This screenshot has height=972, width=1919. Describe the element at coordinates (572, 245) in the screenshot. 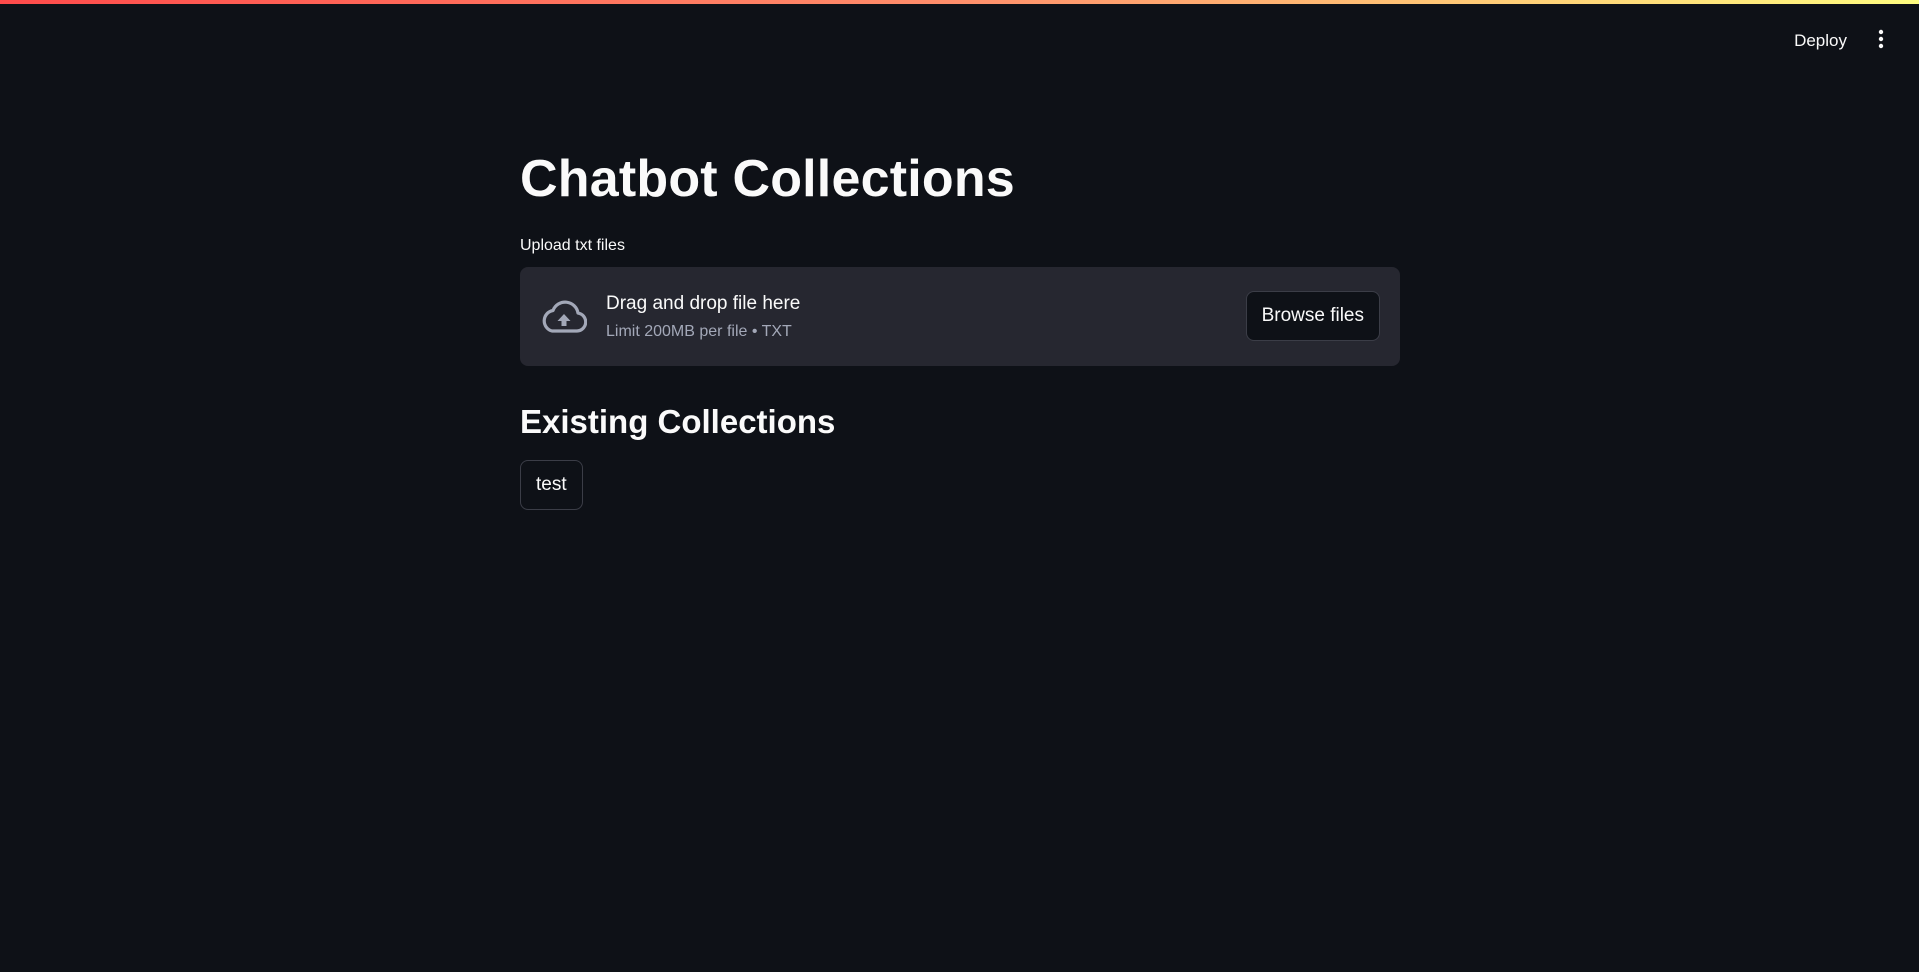

I see `upload-label: Upload txt files` at that location.